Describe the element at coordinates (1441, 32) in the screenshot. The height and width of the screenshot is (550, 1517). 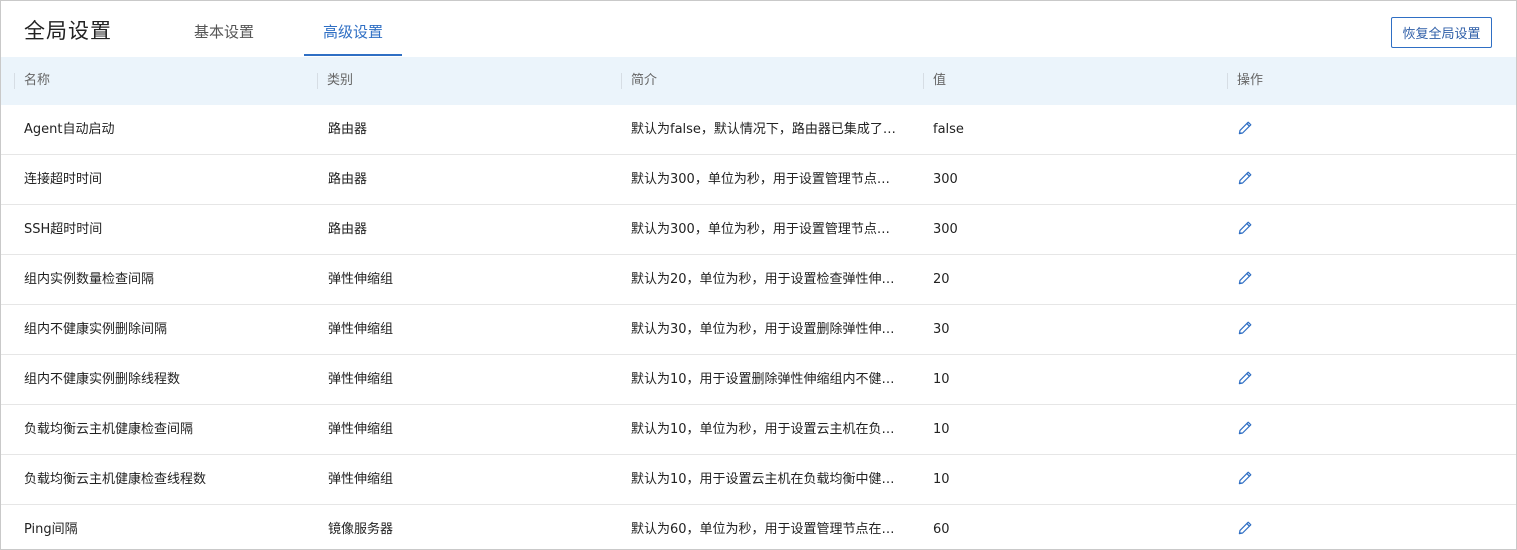
I see `restore-global-settings-button: 恢复全局设置` at that location.